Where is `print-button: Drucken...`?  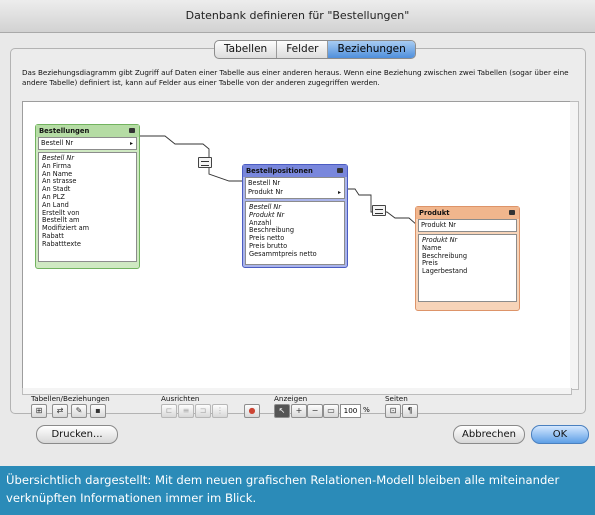 print-button: Drucken... is located at coordinates (77, 434).